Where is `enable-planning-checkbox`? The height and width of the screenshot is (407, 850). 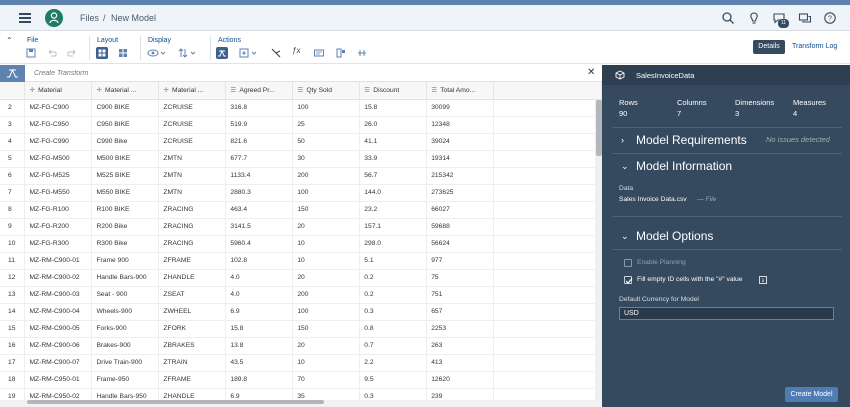 enable-planning-checkbox is located at coordinates (628, 263).